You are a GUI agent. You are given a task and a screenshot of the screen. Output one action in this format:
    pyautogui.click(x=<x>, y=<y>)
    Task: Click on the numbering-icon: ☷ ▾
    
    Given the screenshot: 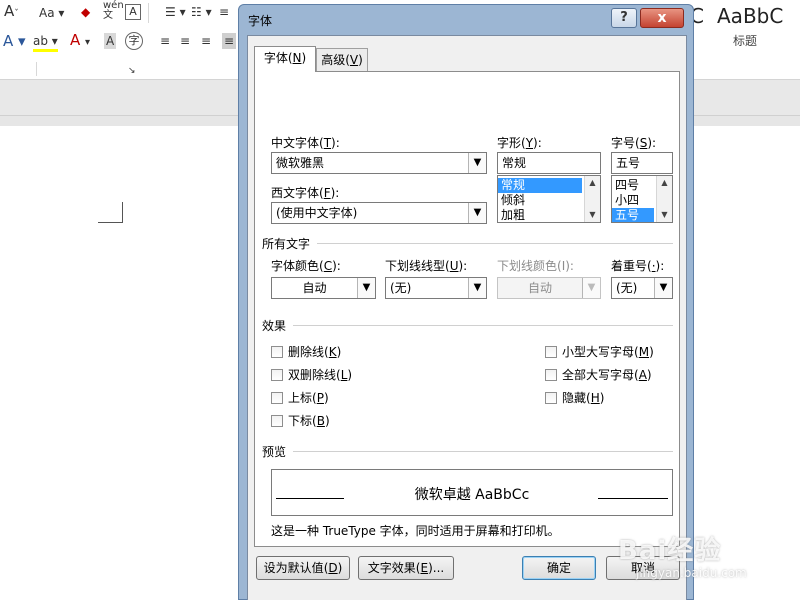 What is the action you would take?
    pyautogui.click(x=201, y=12)
    